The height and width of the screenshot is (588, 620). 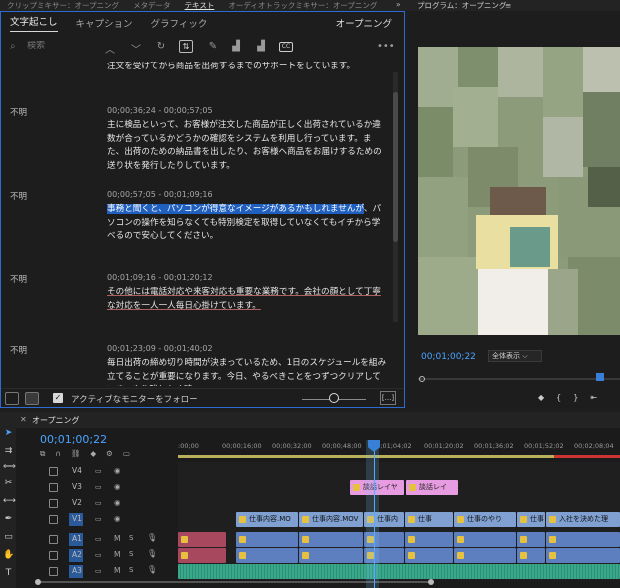 What do you see at coordinates (374, 514) in the screenshot?
I see `playhead-line` at bounding box center [374, 514].